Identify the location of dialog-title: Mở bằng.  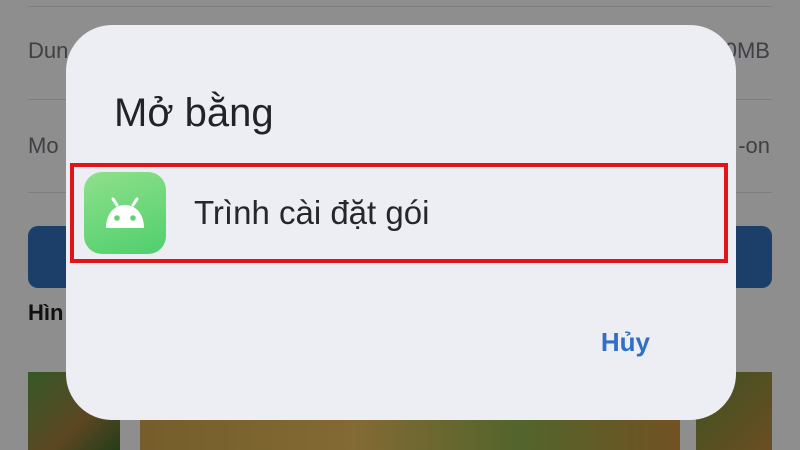
(194, 113).